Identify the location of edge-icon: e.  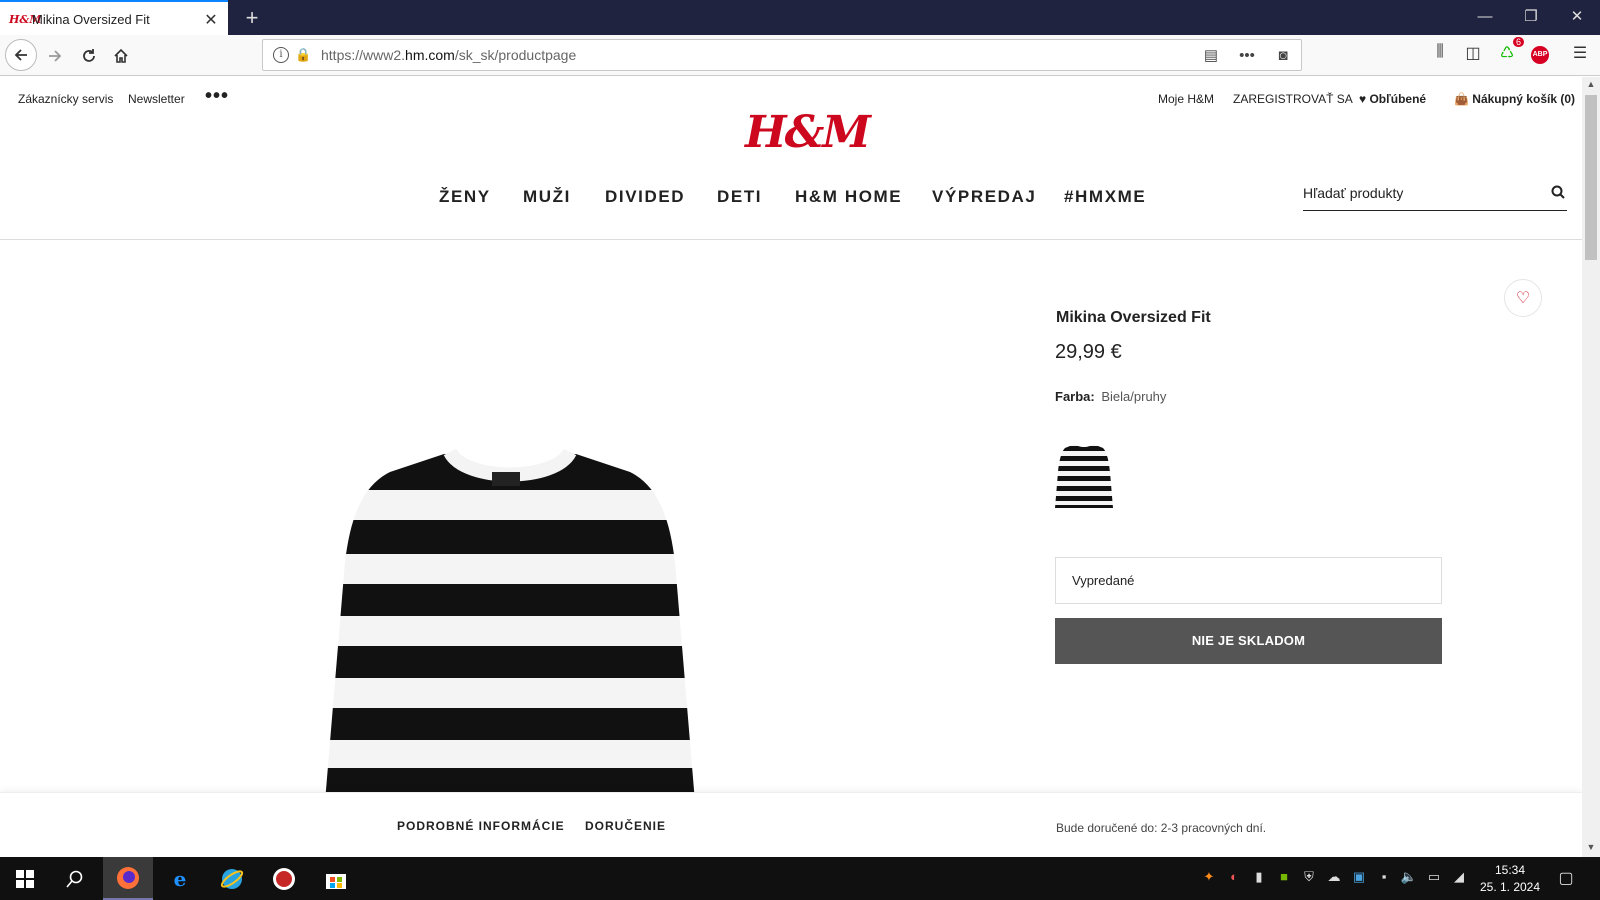
(180, 878).